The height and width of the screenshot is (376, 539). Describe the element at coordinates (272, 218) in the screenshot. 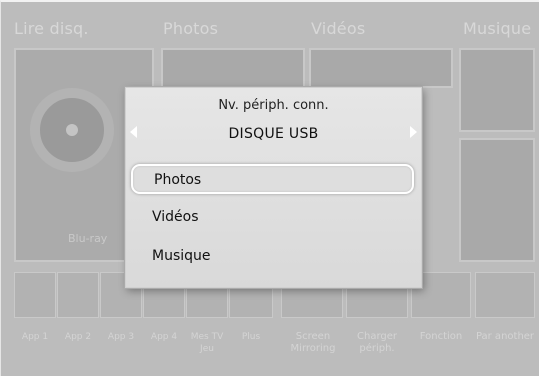

I see `menu-item-videos: Vidéos` at that location.